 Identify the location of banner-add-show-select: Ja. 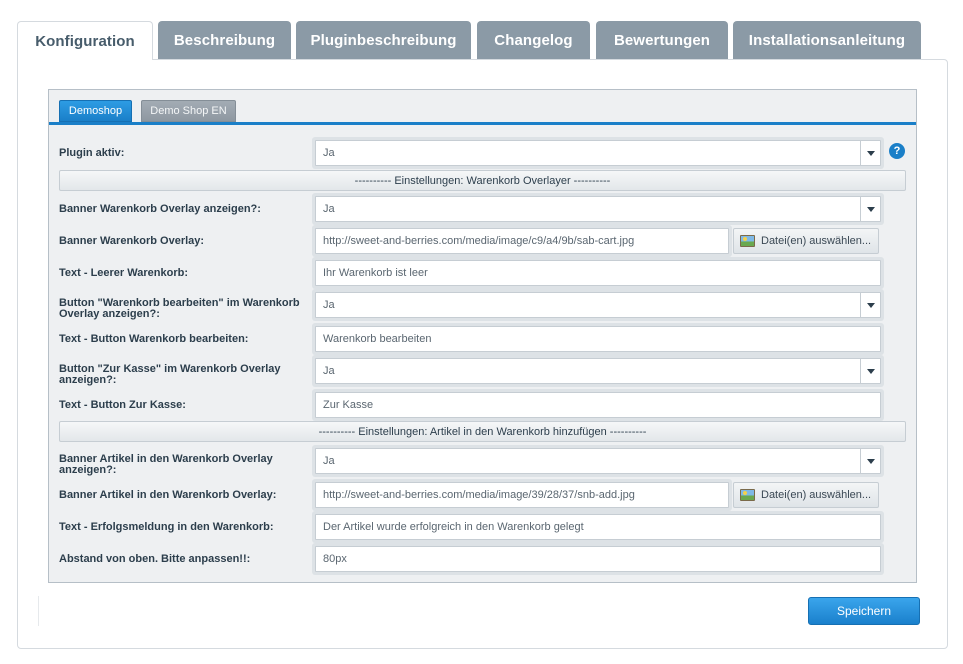
(598, 461).